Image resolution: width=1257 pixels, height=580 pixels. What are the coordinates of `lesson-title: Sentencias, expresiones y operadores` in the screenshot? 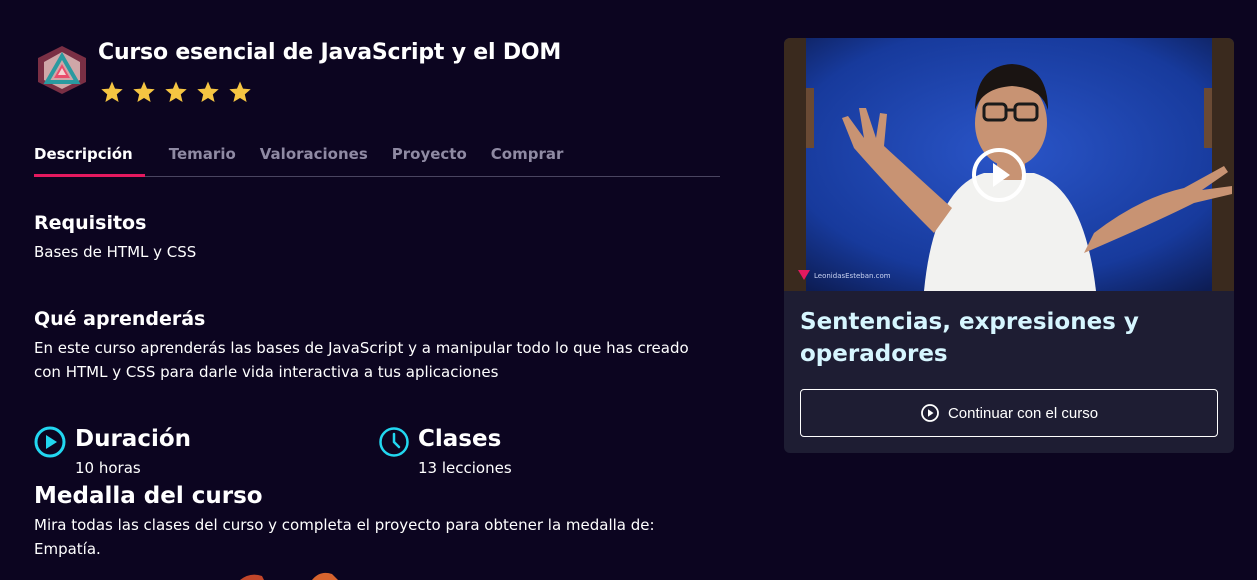 It's located at (969, 338).